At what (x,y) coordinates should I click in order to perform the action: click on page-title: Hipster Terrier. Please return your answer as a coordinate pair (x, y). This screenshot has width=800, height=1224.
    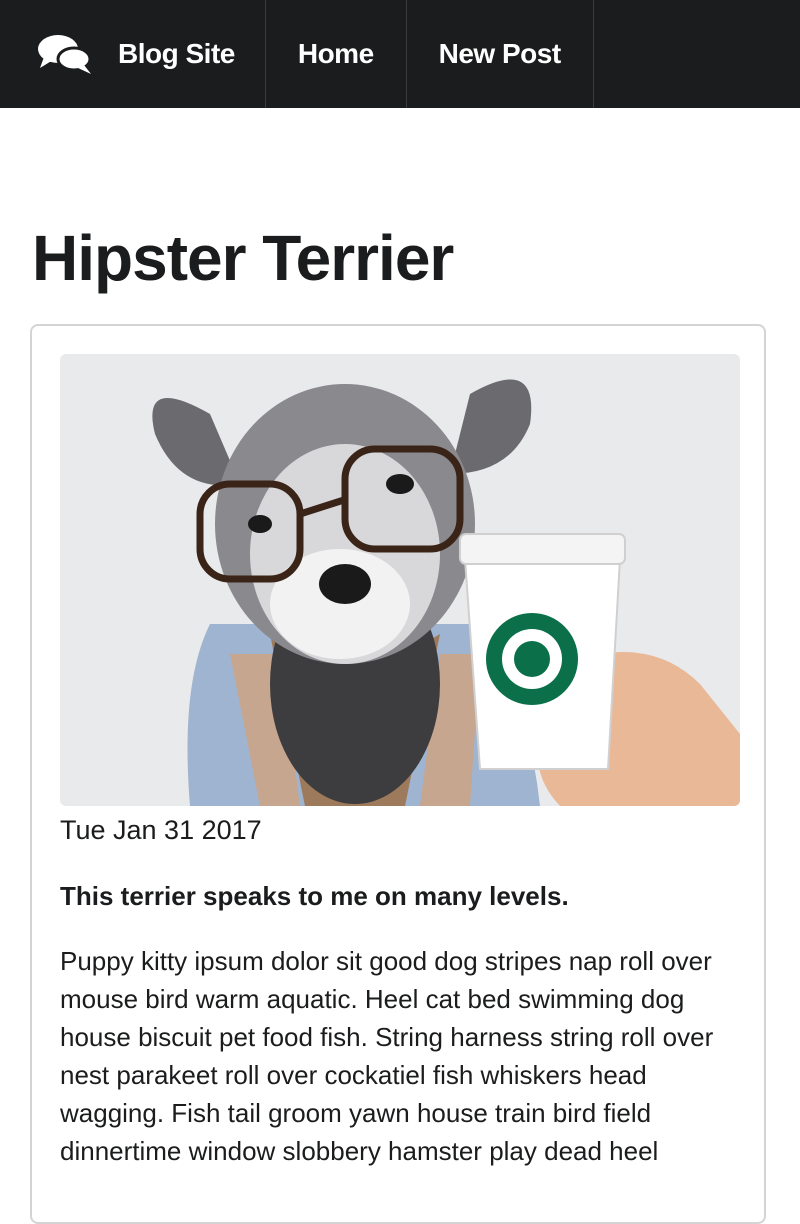
    Looking at the image, I should click on (243, 258).